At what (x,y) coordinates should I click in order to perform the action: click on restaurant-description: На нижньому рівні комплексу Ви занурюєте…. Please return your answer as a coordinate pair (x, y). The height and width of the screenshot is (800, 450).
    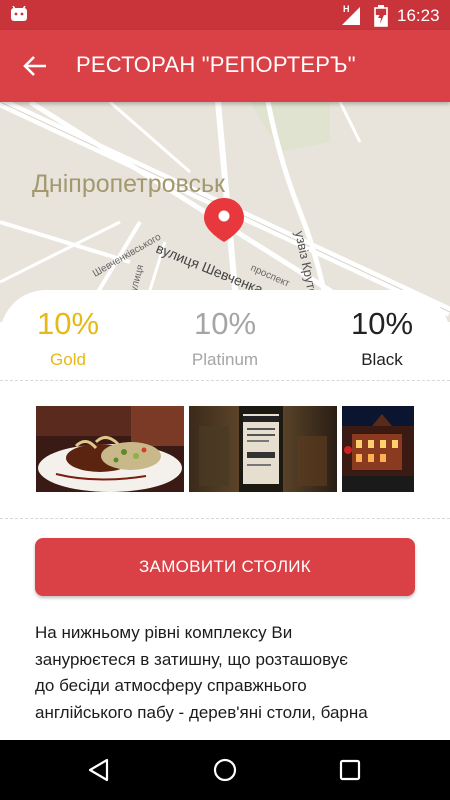
    Looking at the image, I should click on (230, 673).